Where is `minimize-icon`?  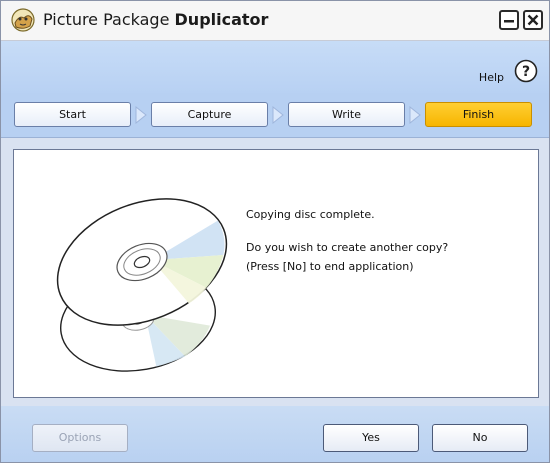
minimize-icon is located at coordinates (509, 21).